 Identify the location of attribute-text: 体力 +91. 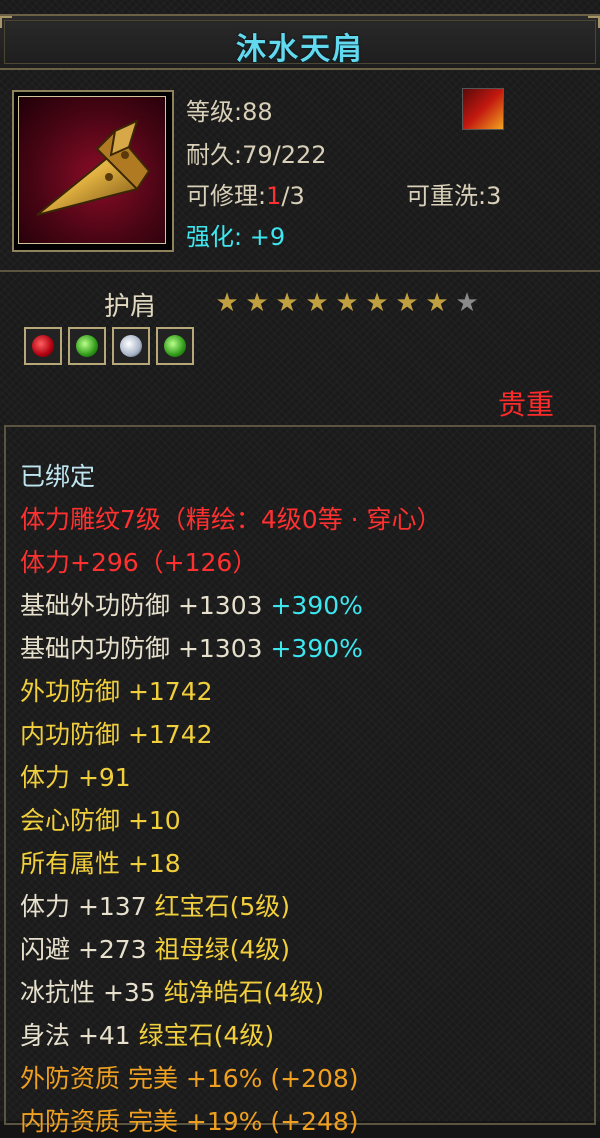
(75, 777).